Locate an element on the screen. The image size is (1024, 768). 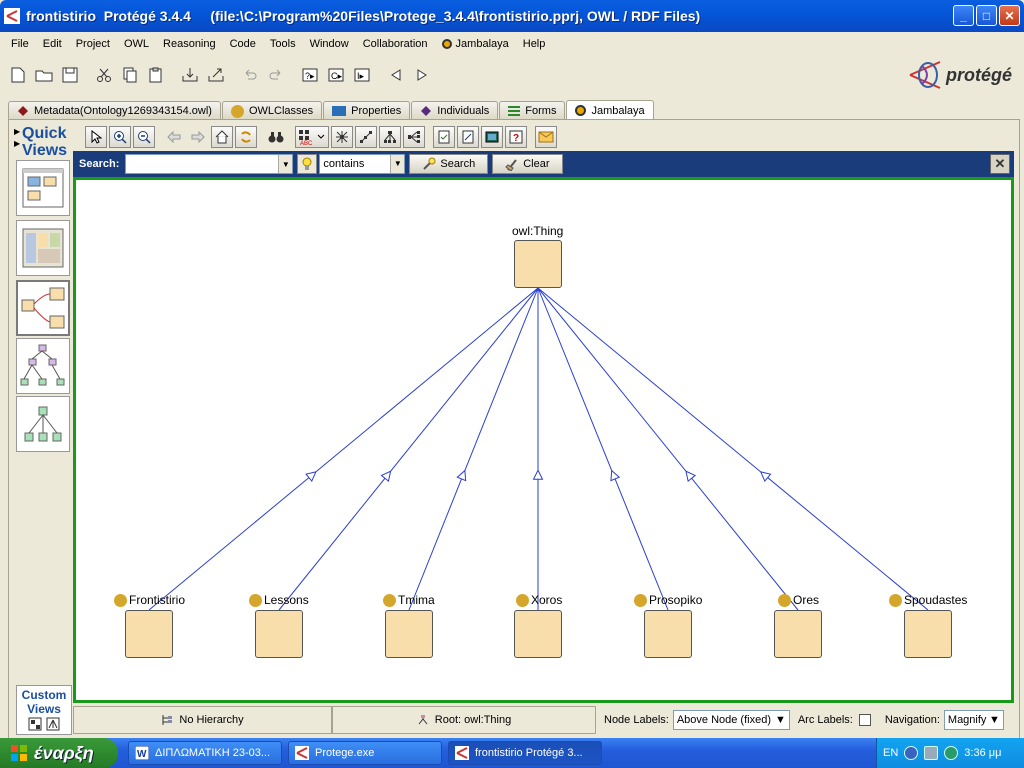
quickview-tree-vertical-icon is located at coordinates (43, 366).